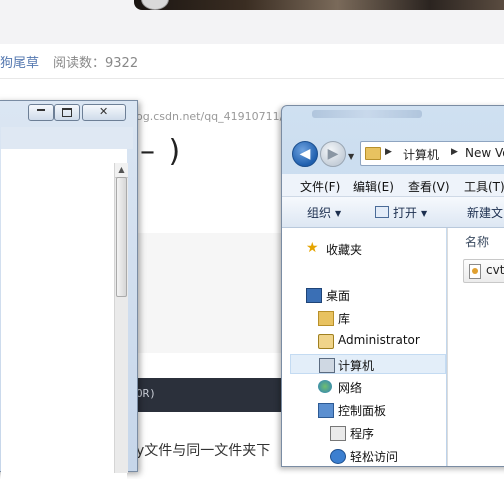 This screenshot has height=479, width=504. I want to click on author-link: 狗尾草, so click(19, 63).